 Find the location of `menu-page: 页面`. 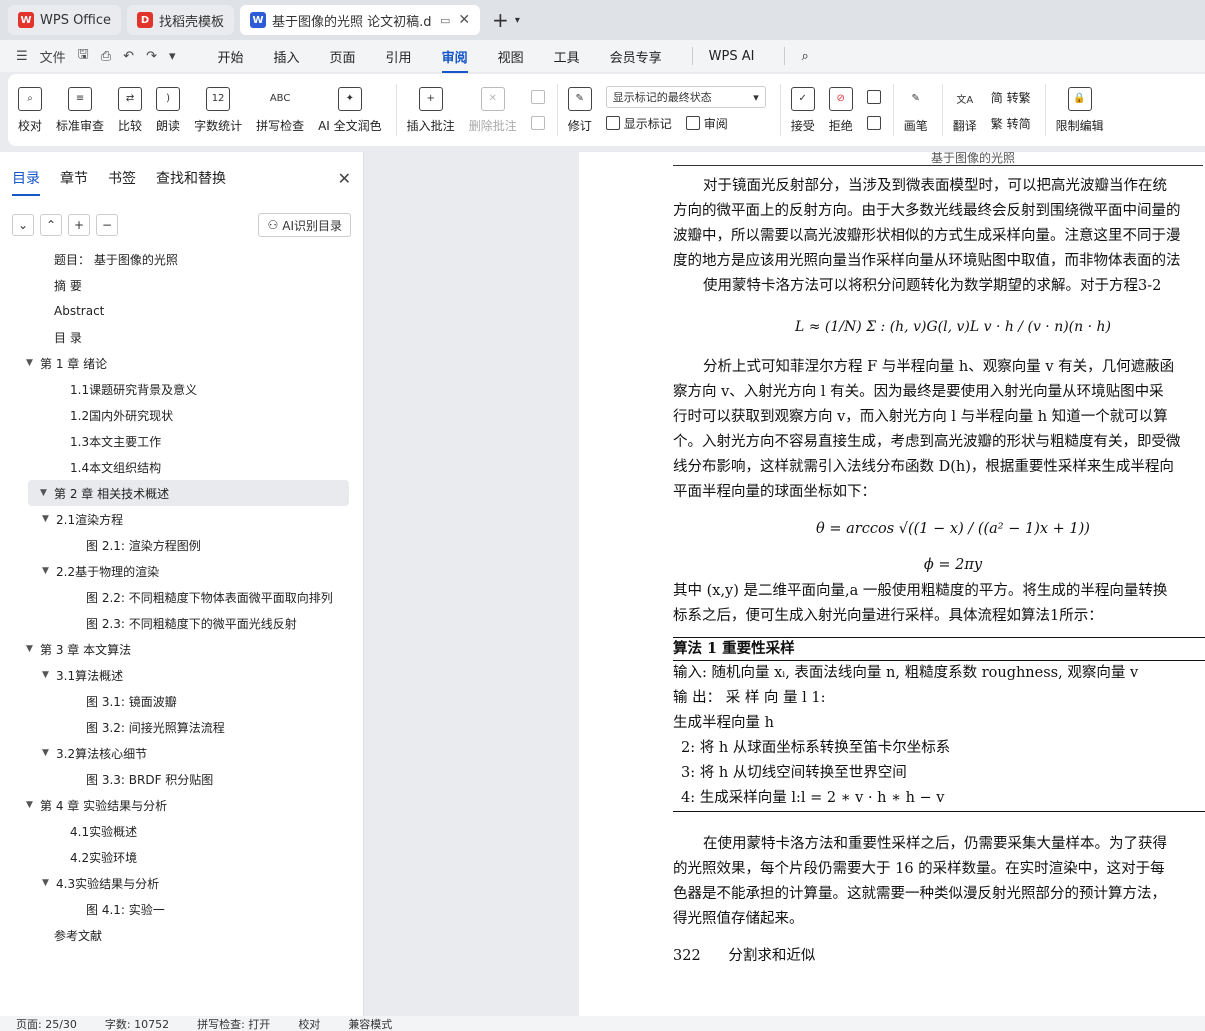

menu-page: 页面 is located at coordinates (343, 56).